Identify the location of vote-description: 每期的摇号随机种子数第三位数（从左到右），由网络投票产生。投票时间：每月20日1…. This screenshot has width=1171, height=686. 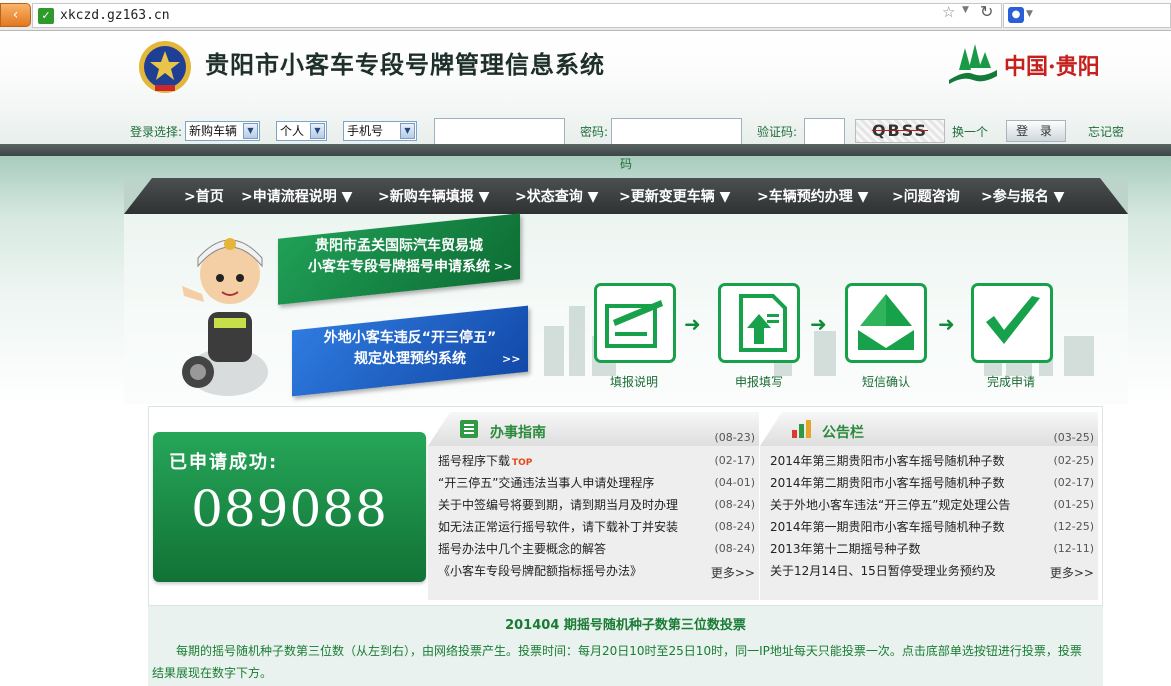
(617, 662).